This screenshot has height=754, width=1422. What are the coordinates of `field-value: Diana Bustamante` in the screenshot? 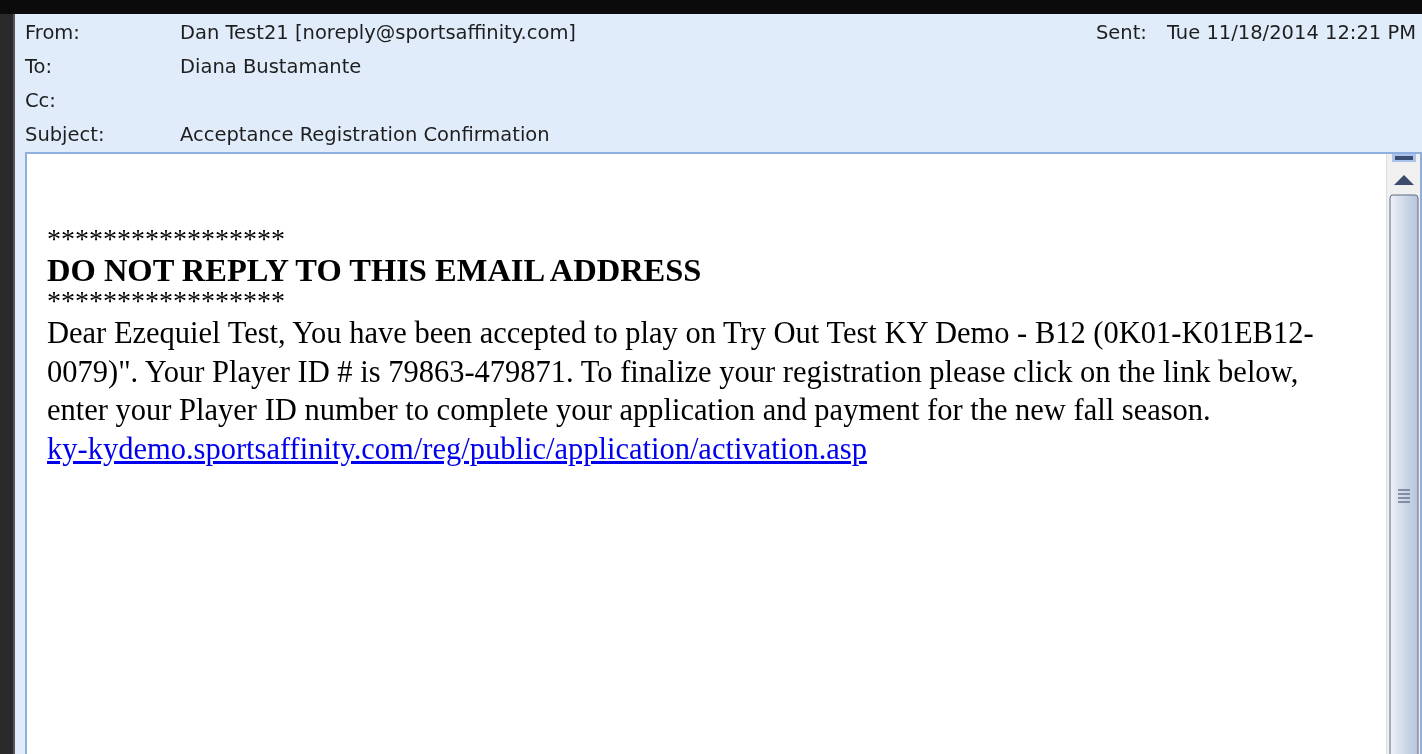 It's located at (271, 67).